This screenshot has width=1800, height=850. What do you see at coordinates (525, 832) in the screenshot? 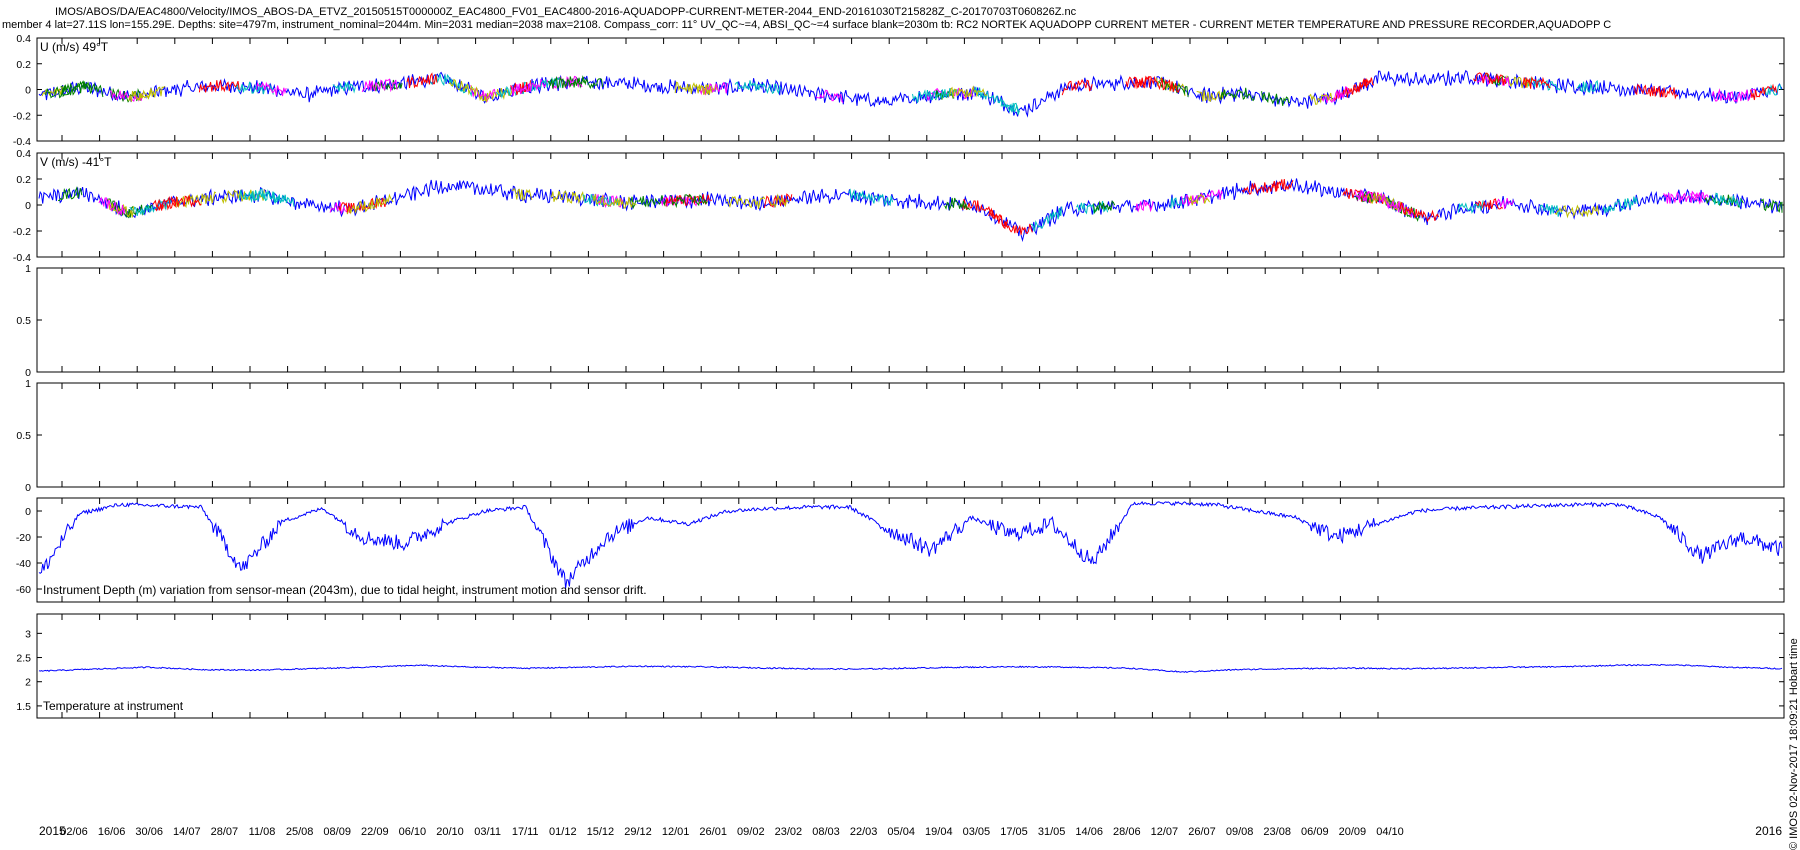
I see `x-tick-label: 17/11` at bounding box center [525, 832].